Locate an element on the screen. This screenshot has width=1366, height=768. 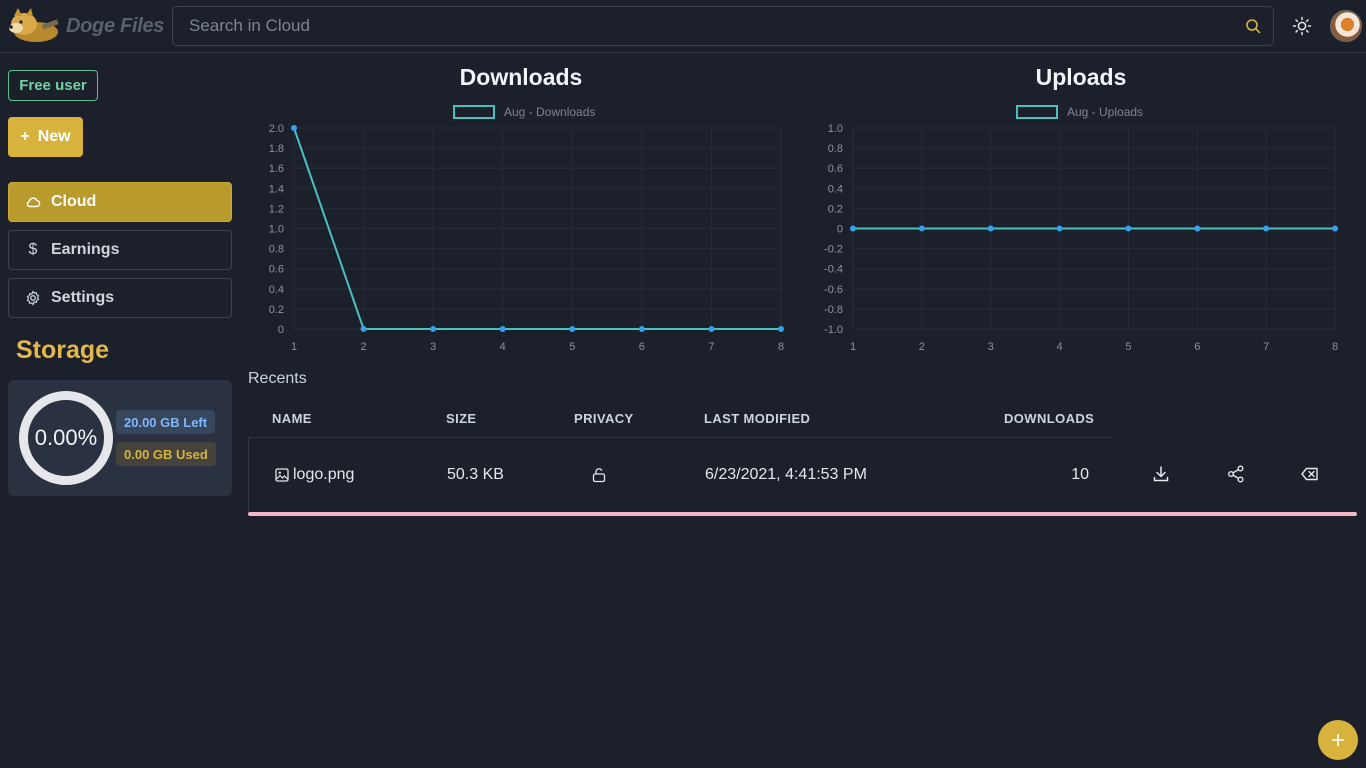
search-bar is located at coordinates (723, 26).